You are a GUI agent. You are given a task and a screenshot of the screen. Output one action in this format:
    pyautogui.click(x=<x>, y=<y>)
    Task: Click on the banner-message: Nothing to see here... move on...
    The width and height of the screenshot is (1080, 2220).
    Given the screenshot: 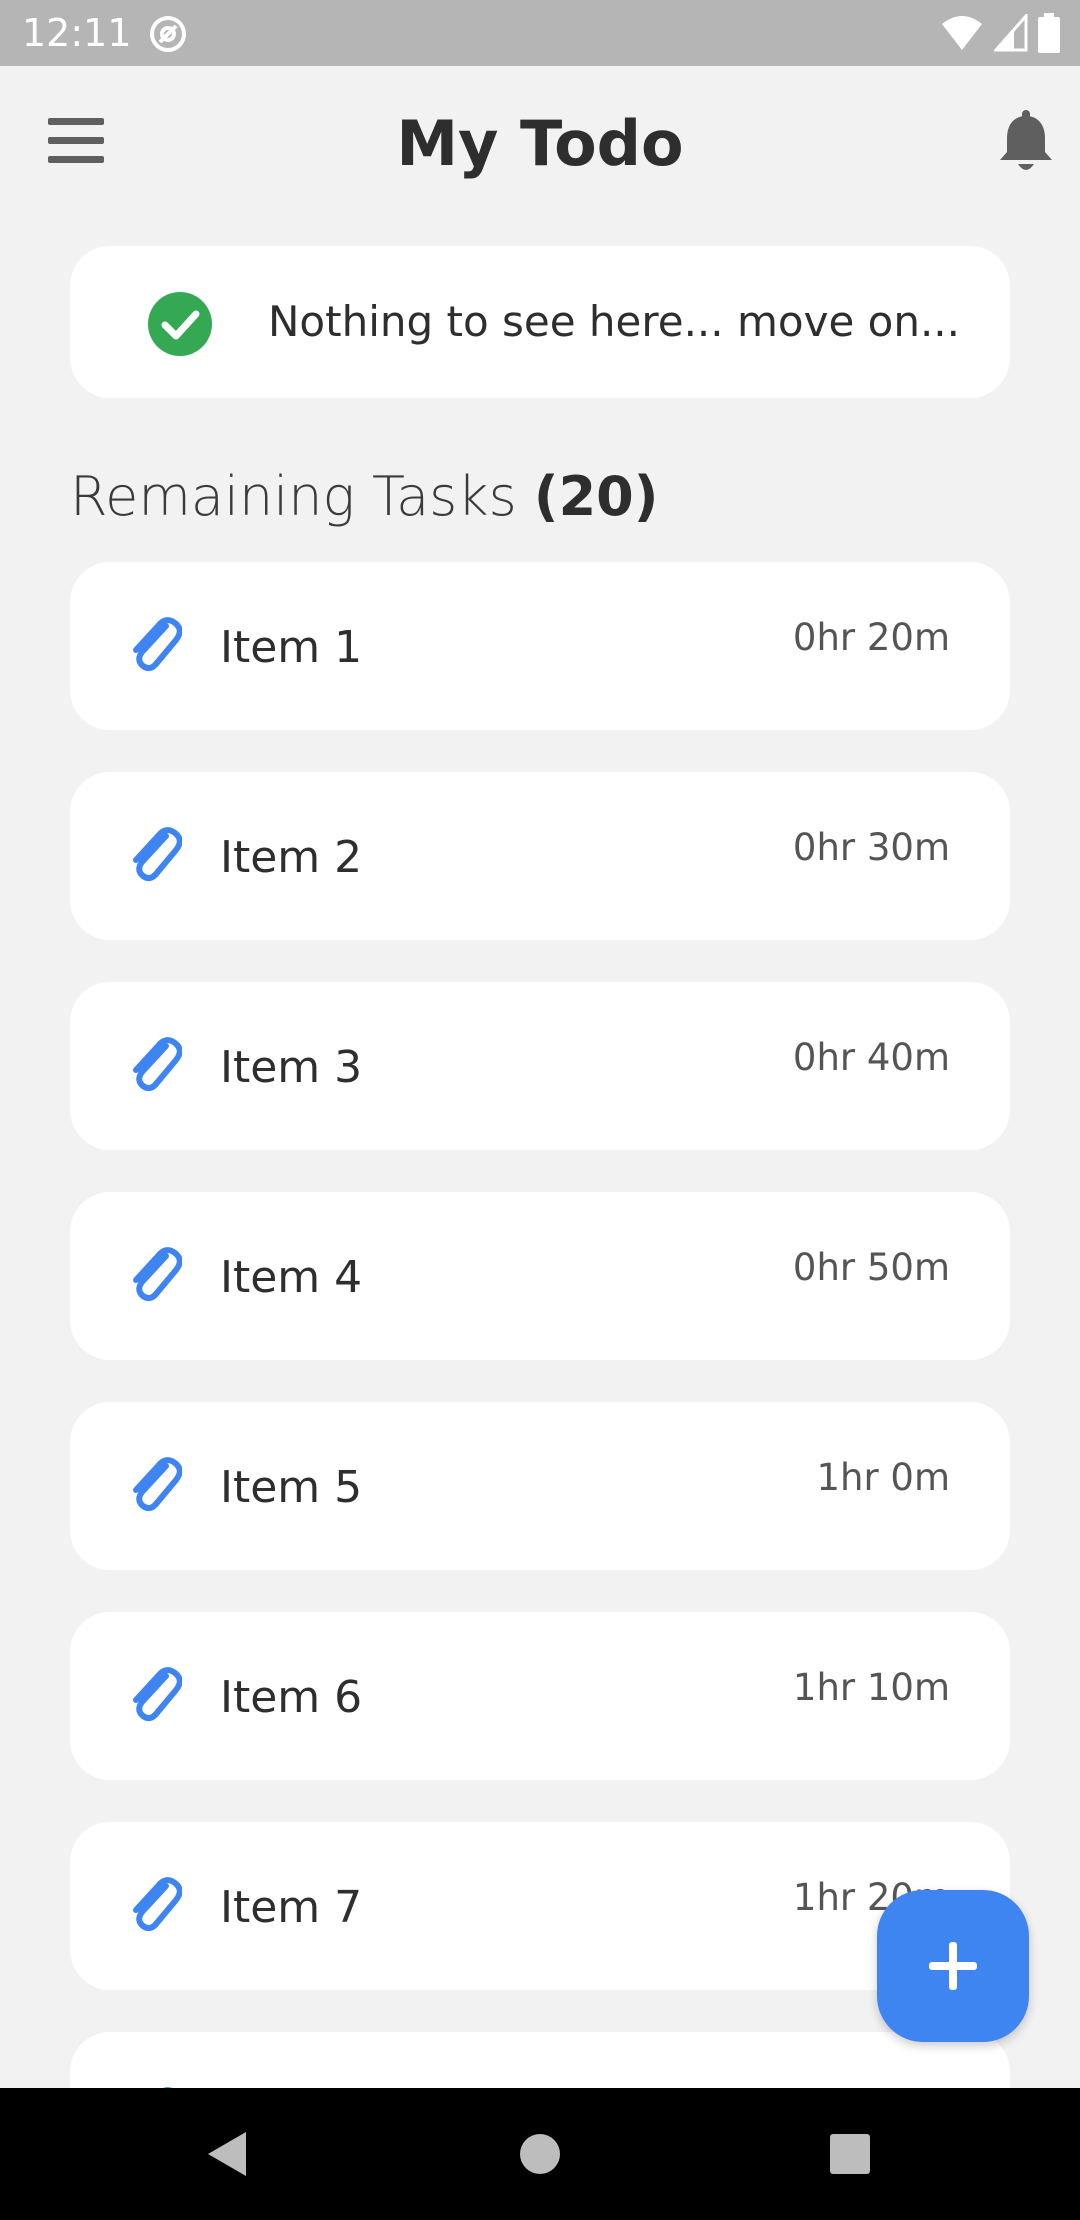 What is the action you would take?
    pyautogui.click(x=614, y=321)
    